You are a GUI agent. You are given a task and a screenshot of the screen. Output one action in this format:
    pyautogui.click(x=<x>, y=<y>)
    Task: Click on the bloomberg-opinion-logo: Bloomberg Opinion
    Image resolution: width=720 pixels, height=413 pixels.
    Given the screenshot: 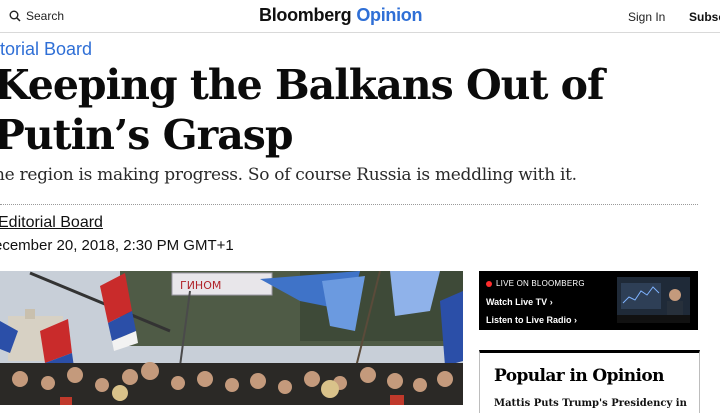 What is the action you would take?
    pyautogui.click(x=341, y=15)
    